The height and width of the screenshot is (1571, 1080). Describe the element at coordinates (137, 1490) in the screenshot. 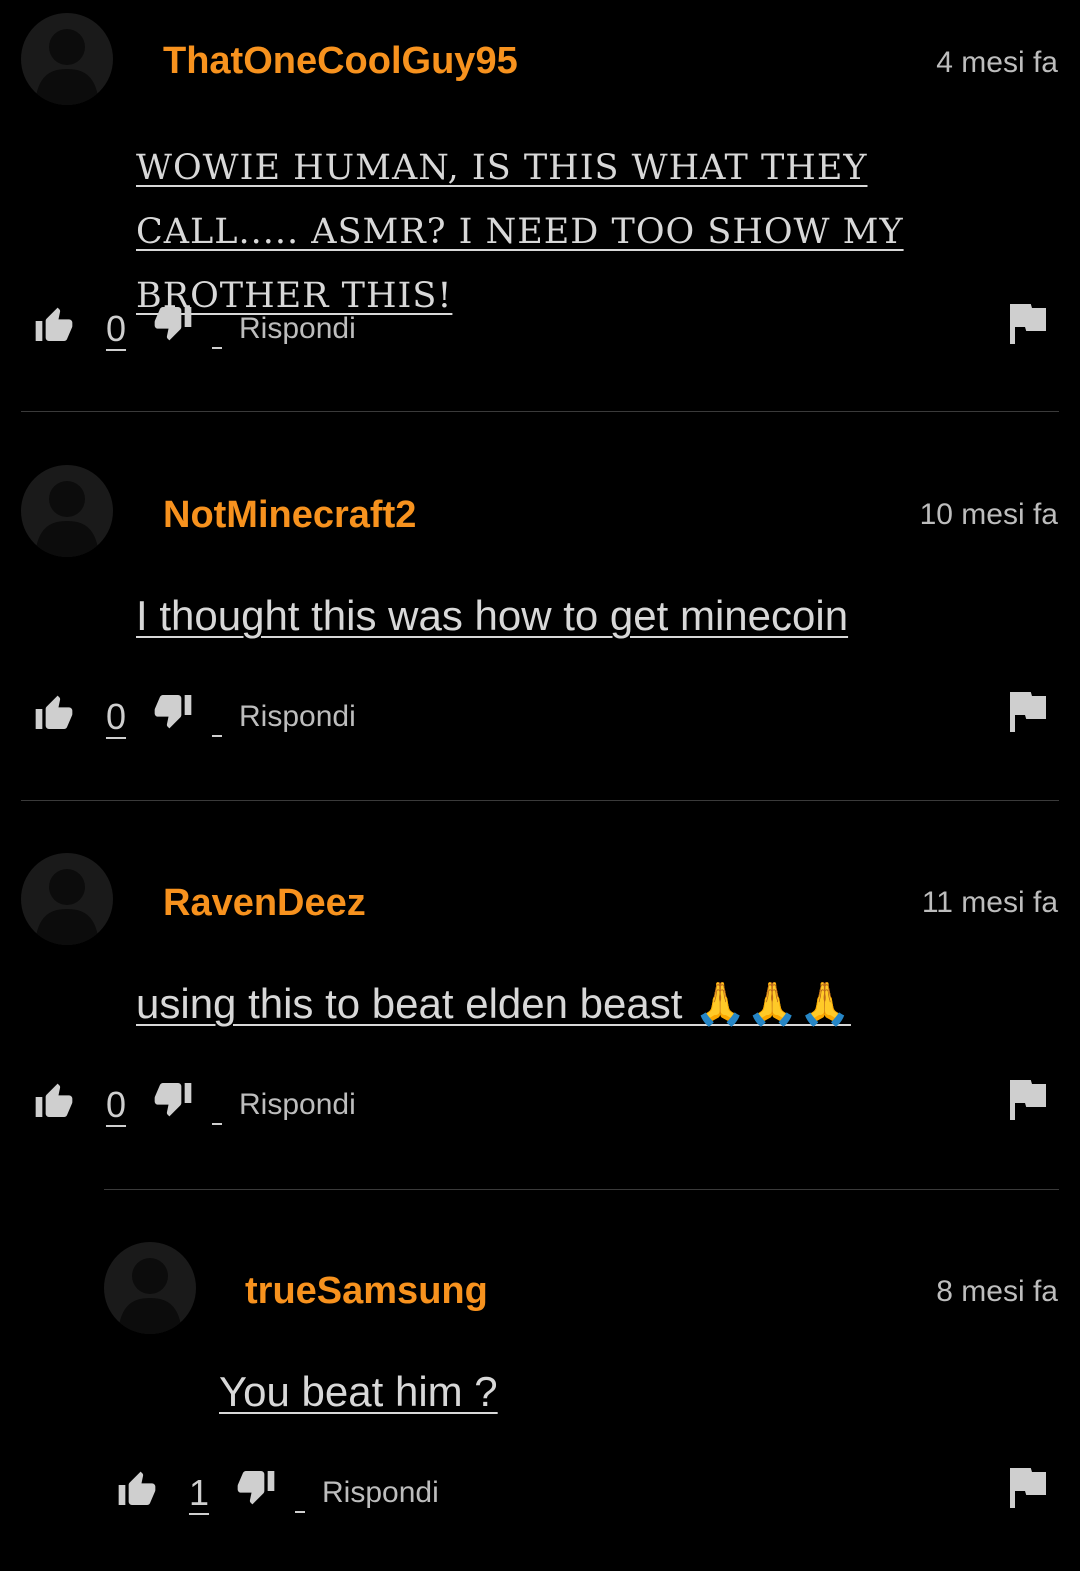

I see `thumbs-up-icon` at that location.